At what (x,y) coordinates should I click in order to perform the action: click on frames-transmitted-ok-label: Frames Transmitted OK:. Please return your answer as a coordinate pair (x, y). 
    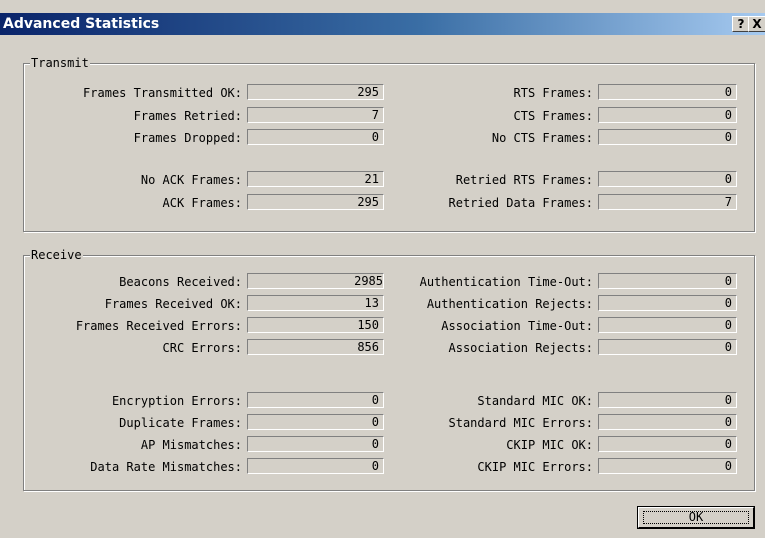
    Looking at the image, I should click on (162, 93).